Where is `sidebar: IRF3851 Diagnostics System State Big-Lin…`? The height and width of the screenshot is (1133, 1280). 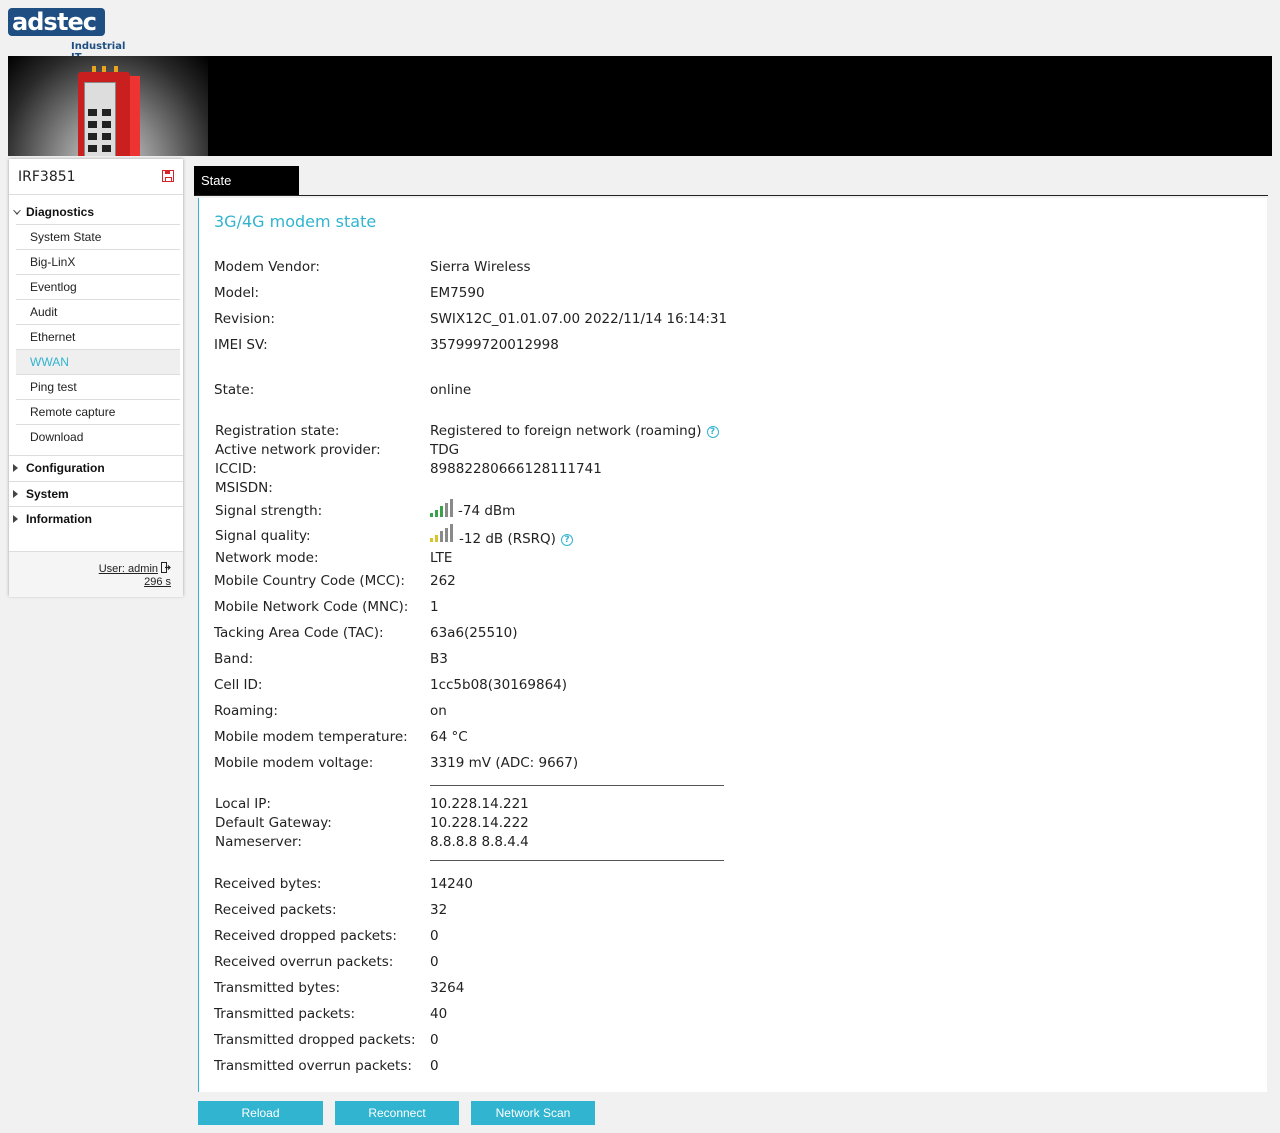
sidebar: IRF3851 Diagnostics System State Big-Lin… is located at coordinates (96, 378).